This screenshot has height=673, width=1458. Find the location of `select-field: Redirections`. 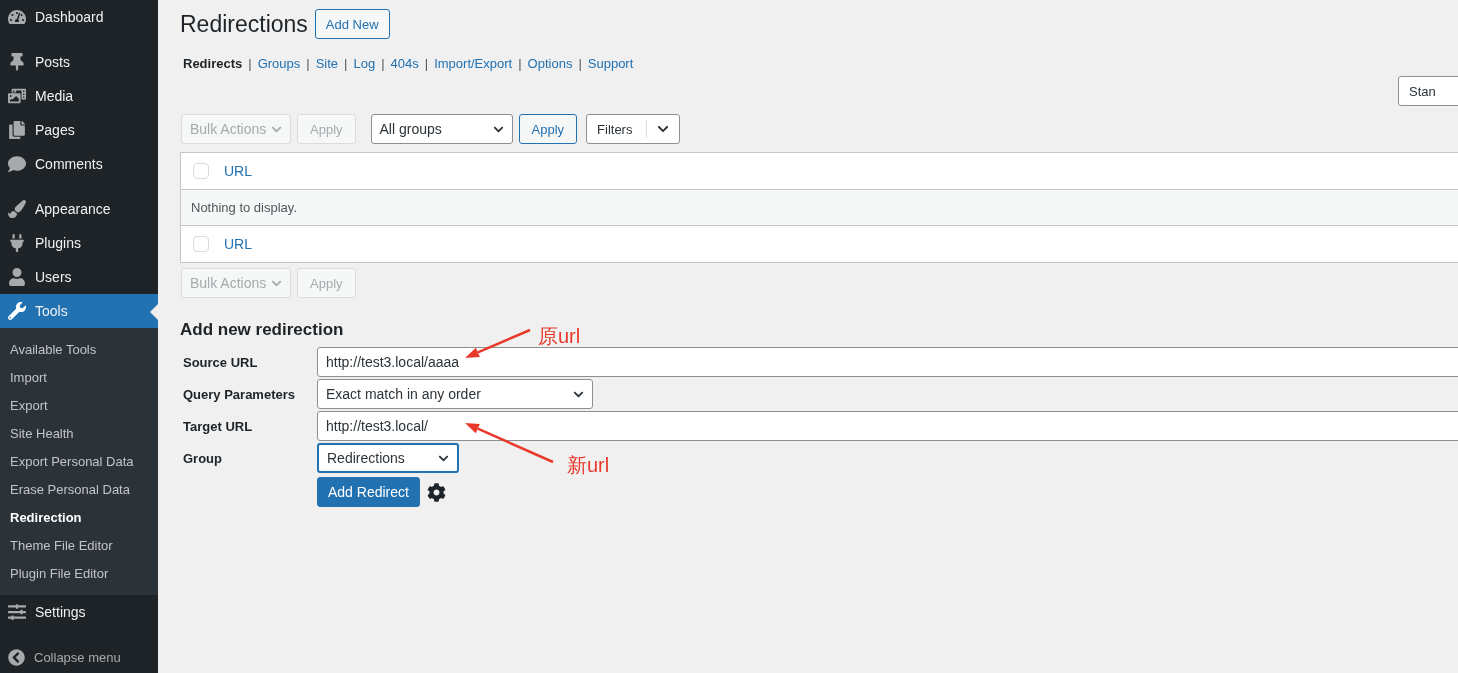

select-field: Redirections is located at coordinates (388, 458).